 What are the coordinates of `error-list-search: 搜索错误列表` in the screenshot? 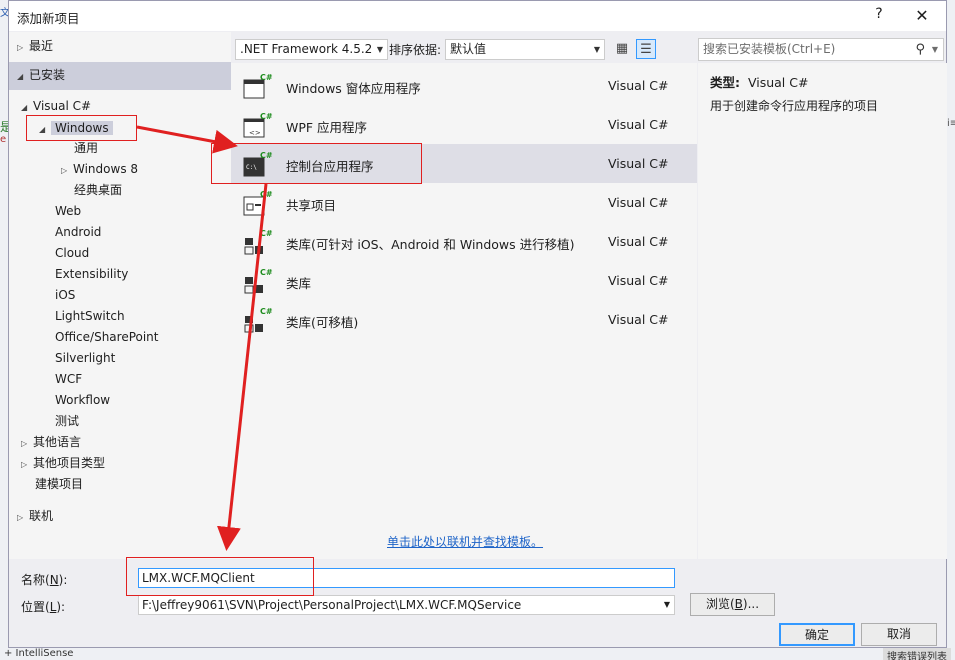 It's located at (917, 654).